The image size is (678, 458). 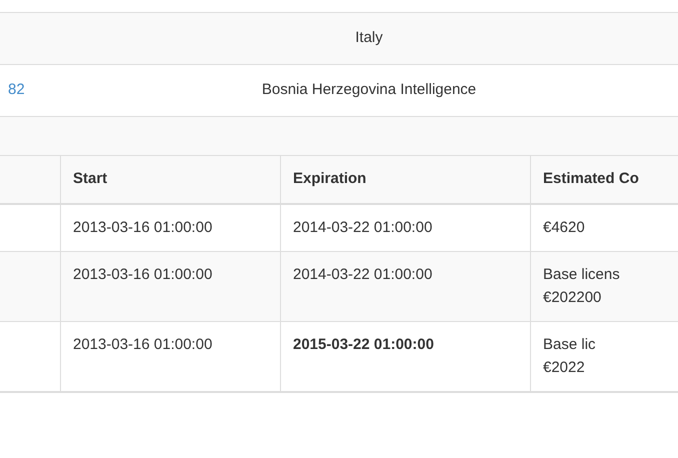 What do you see at coordinates (369, 89) in the screenshot?
I see `table-cell: Bosnia Herzegovina Intelligence` at bounding box center [369, 89].